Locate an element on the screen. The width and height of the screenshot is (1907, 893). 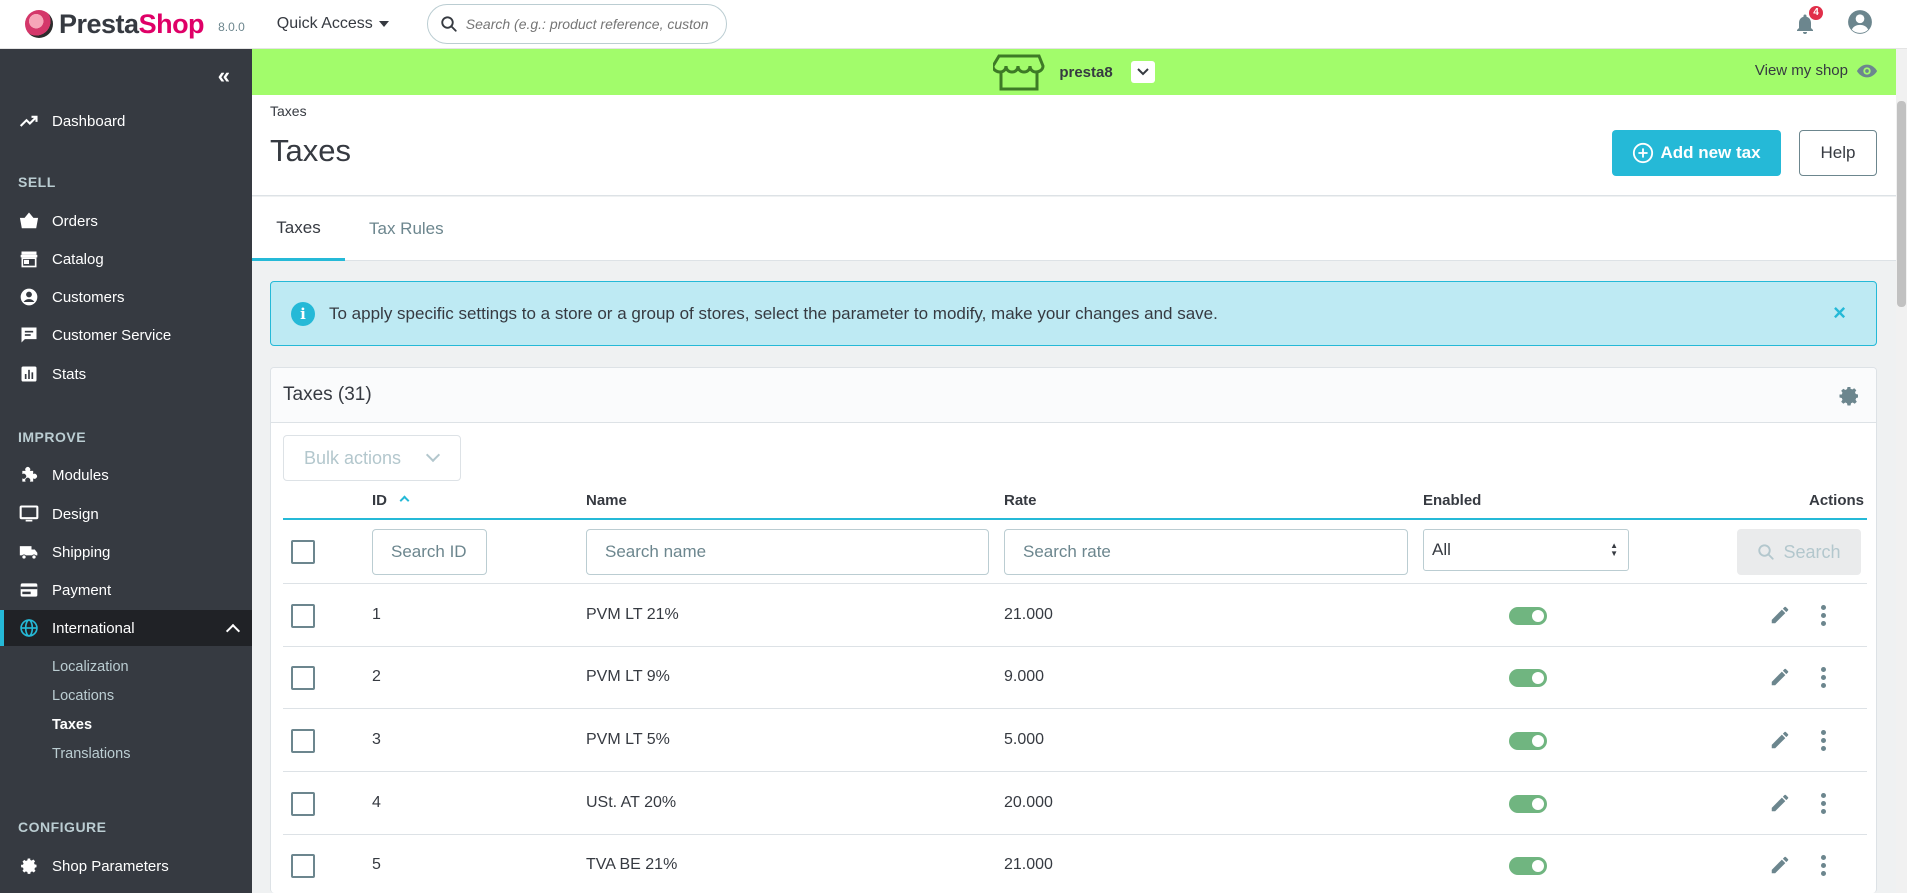
grid-title: Taxes (31) is located at coordinates (327, 394).